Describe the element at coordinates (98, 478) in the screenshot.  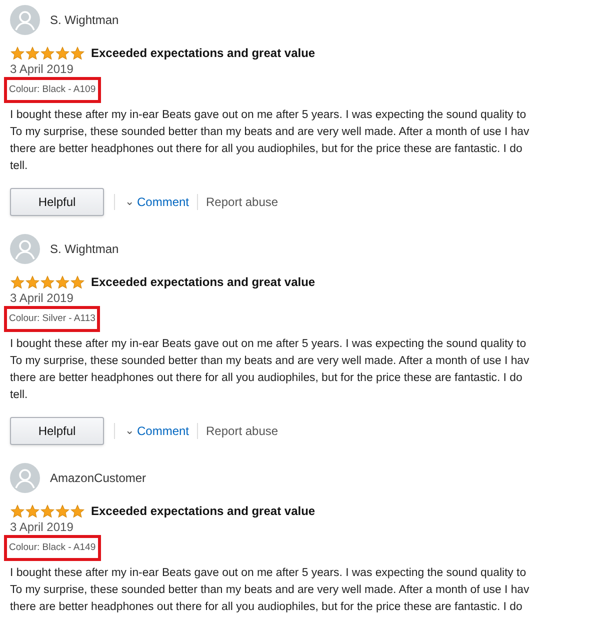
I see `reviewer-name: AmazonCustomer` at that location.